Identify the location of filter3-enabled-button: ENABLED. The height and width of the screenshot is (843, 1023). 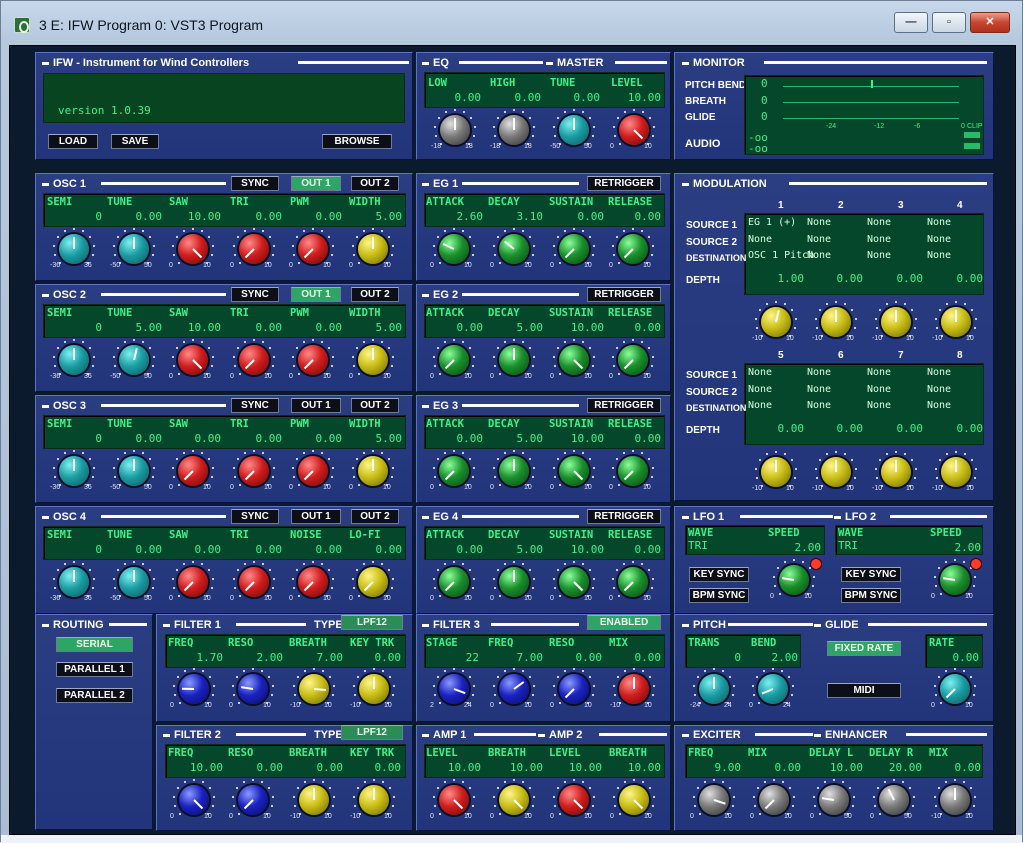
(624, 622).